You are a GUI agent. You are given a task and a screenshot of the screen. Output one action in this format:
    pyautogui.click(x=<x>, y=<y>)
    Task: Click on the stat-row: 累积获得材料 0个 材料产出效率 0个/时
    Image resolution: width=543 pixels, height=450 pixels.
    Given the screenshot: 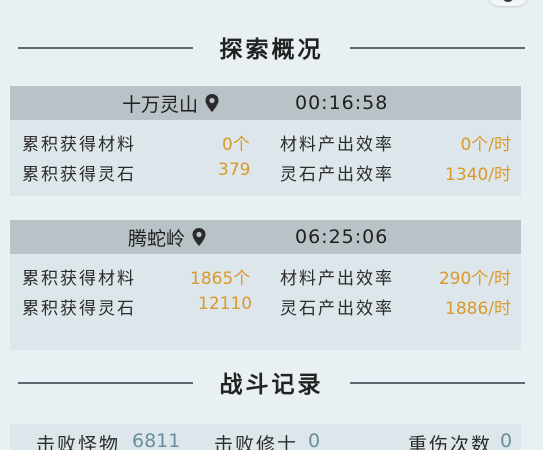 What is the action you would take?
    pyautogui.click(x=265, y=141)
    